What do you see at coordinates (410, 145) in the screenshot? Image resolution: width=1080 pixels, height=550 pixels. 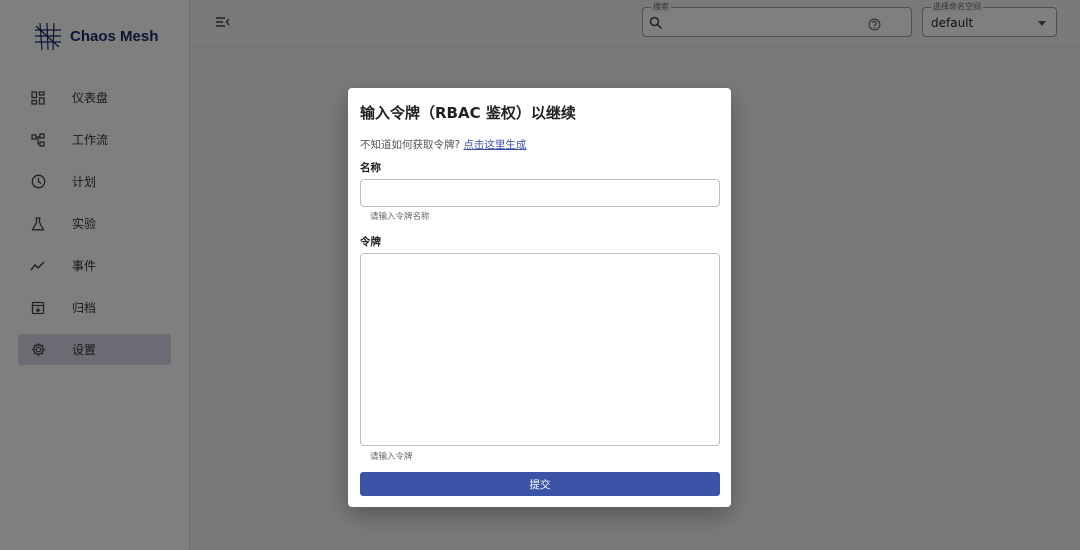 I see `hint-text: 不知道如何获取令牌?` at bounding box center [410, 145].